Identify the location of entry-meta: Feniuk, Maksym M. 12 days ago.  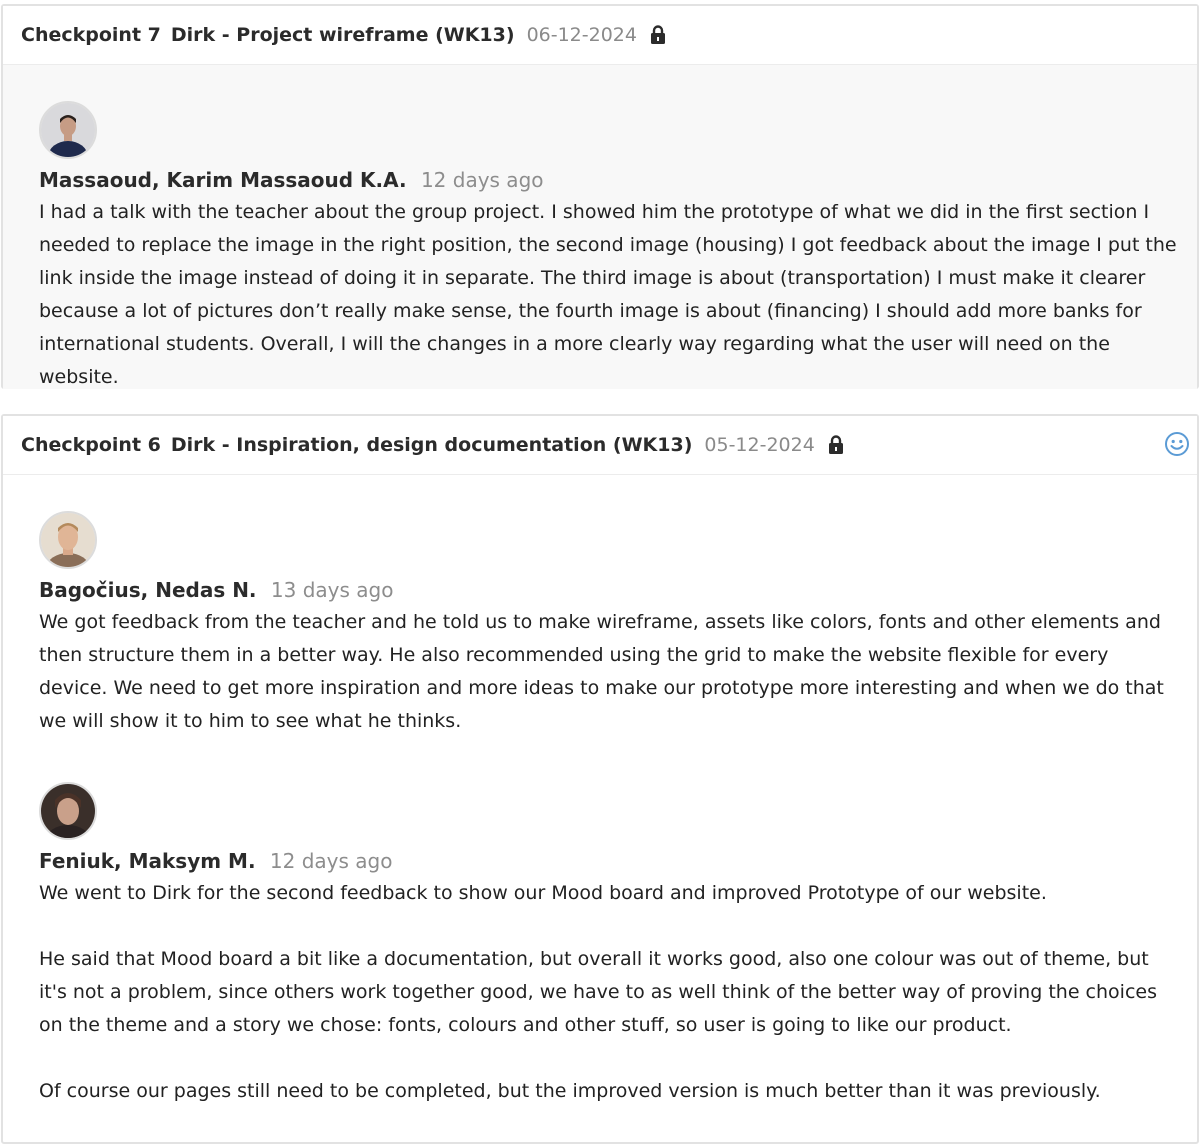
(609, 861).